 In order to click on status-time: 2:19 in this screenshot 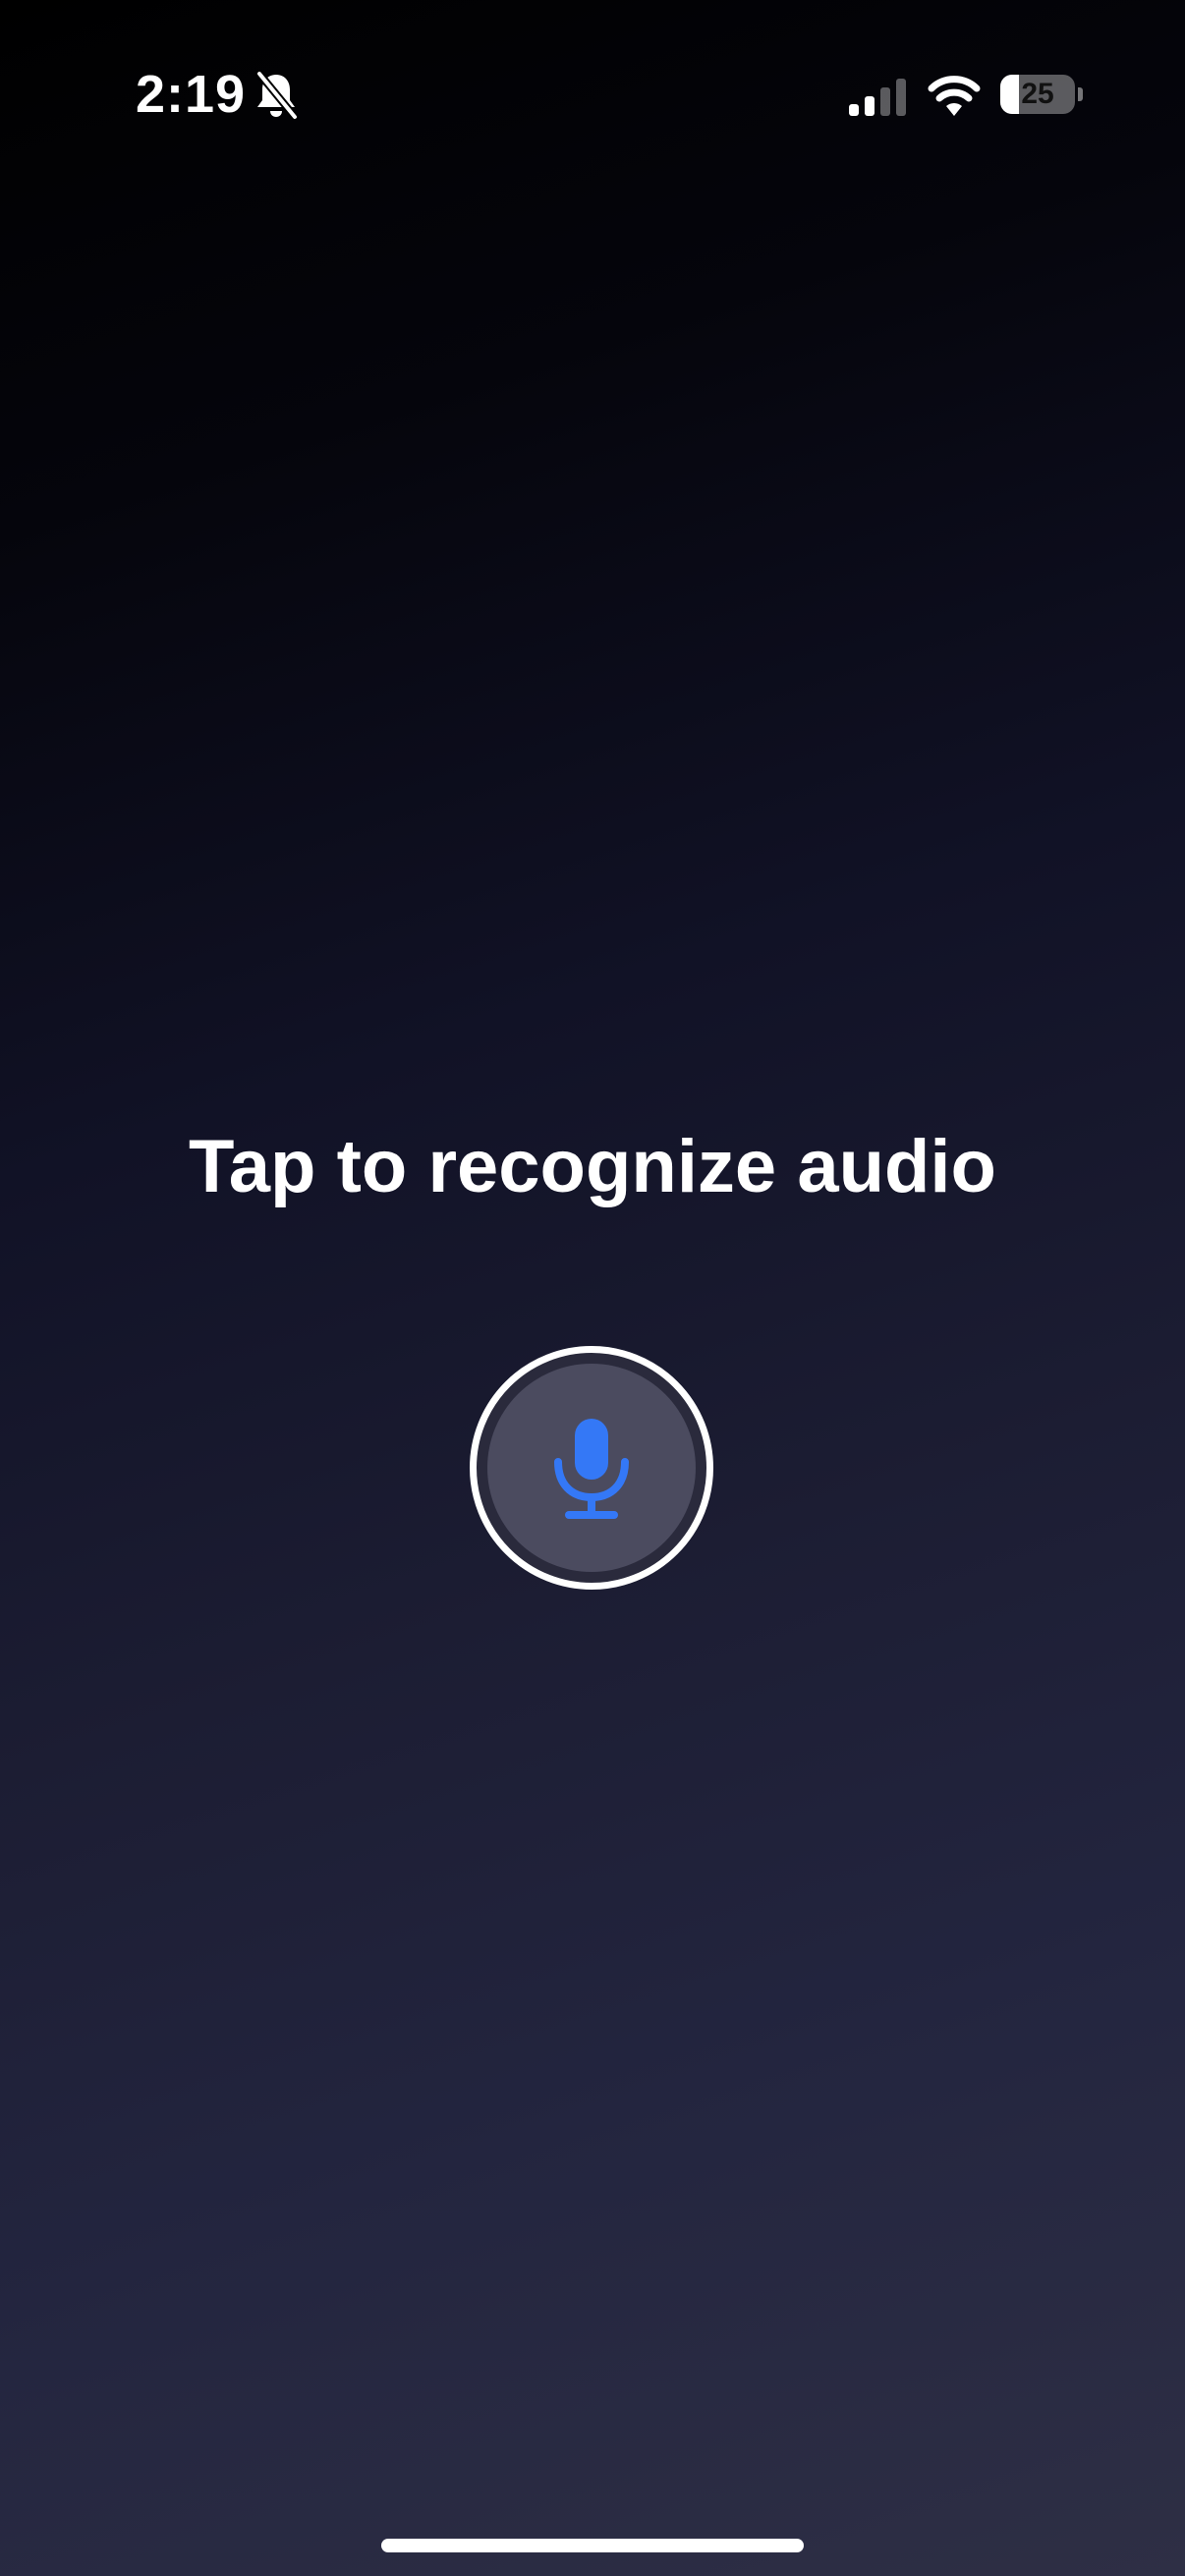, I will do `click(192, 94)`.